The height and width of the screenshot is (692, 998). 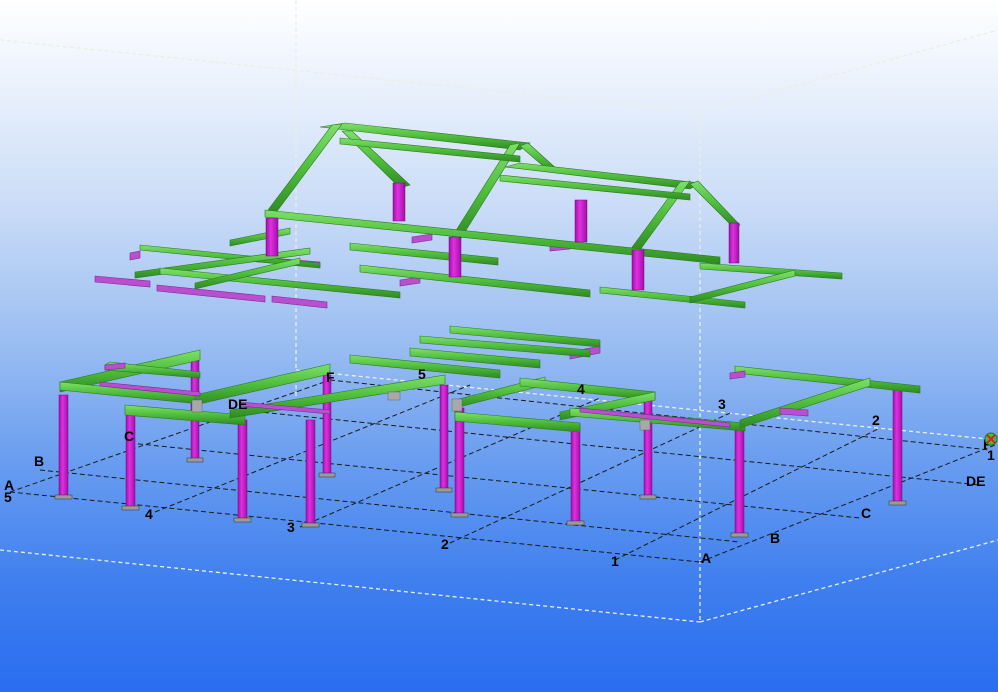 What do you see at coordinates (775, 538) in the screenshot?
I see `grid-label-b-right: B` at bounding box center [775, 538].